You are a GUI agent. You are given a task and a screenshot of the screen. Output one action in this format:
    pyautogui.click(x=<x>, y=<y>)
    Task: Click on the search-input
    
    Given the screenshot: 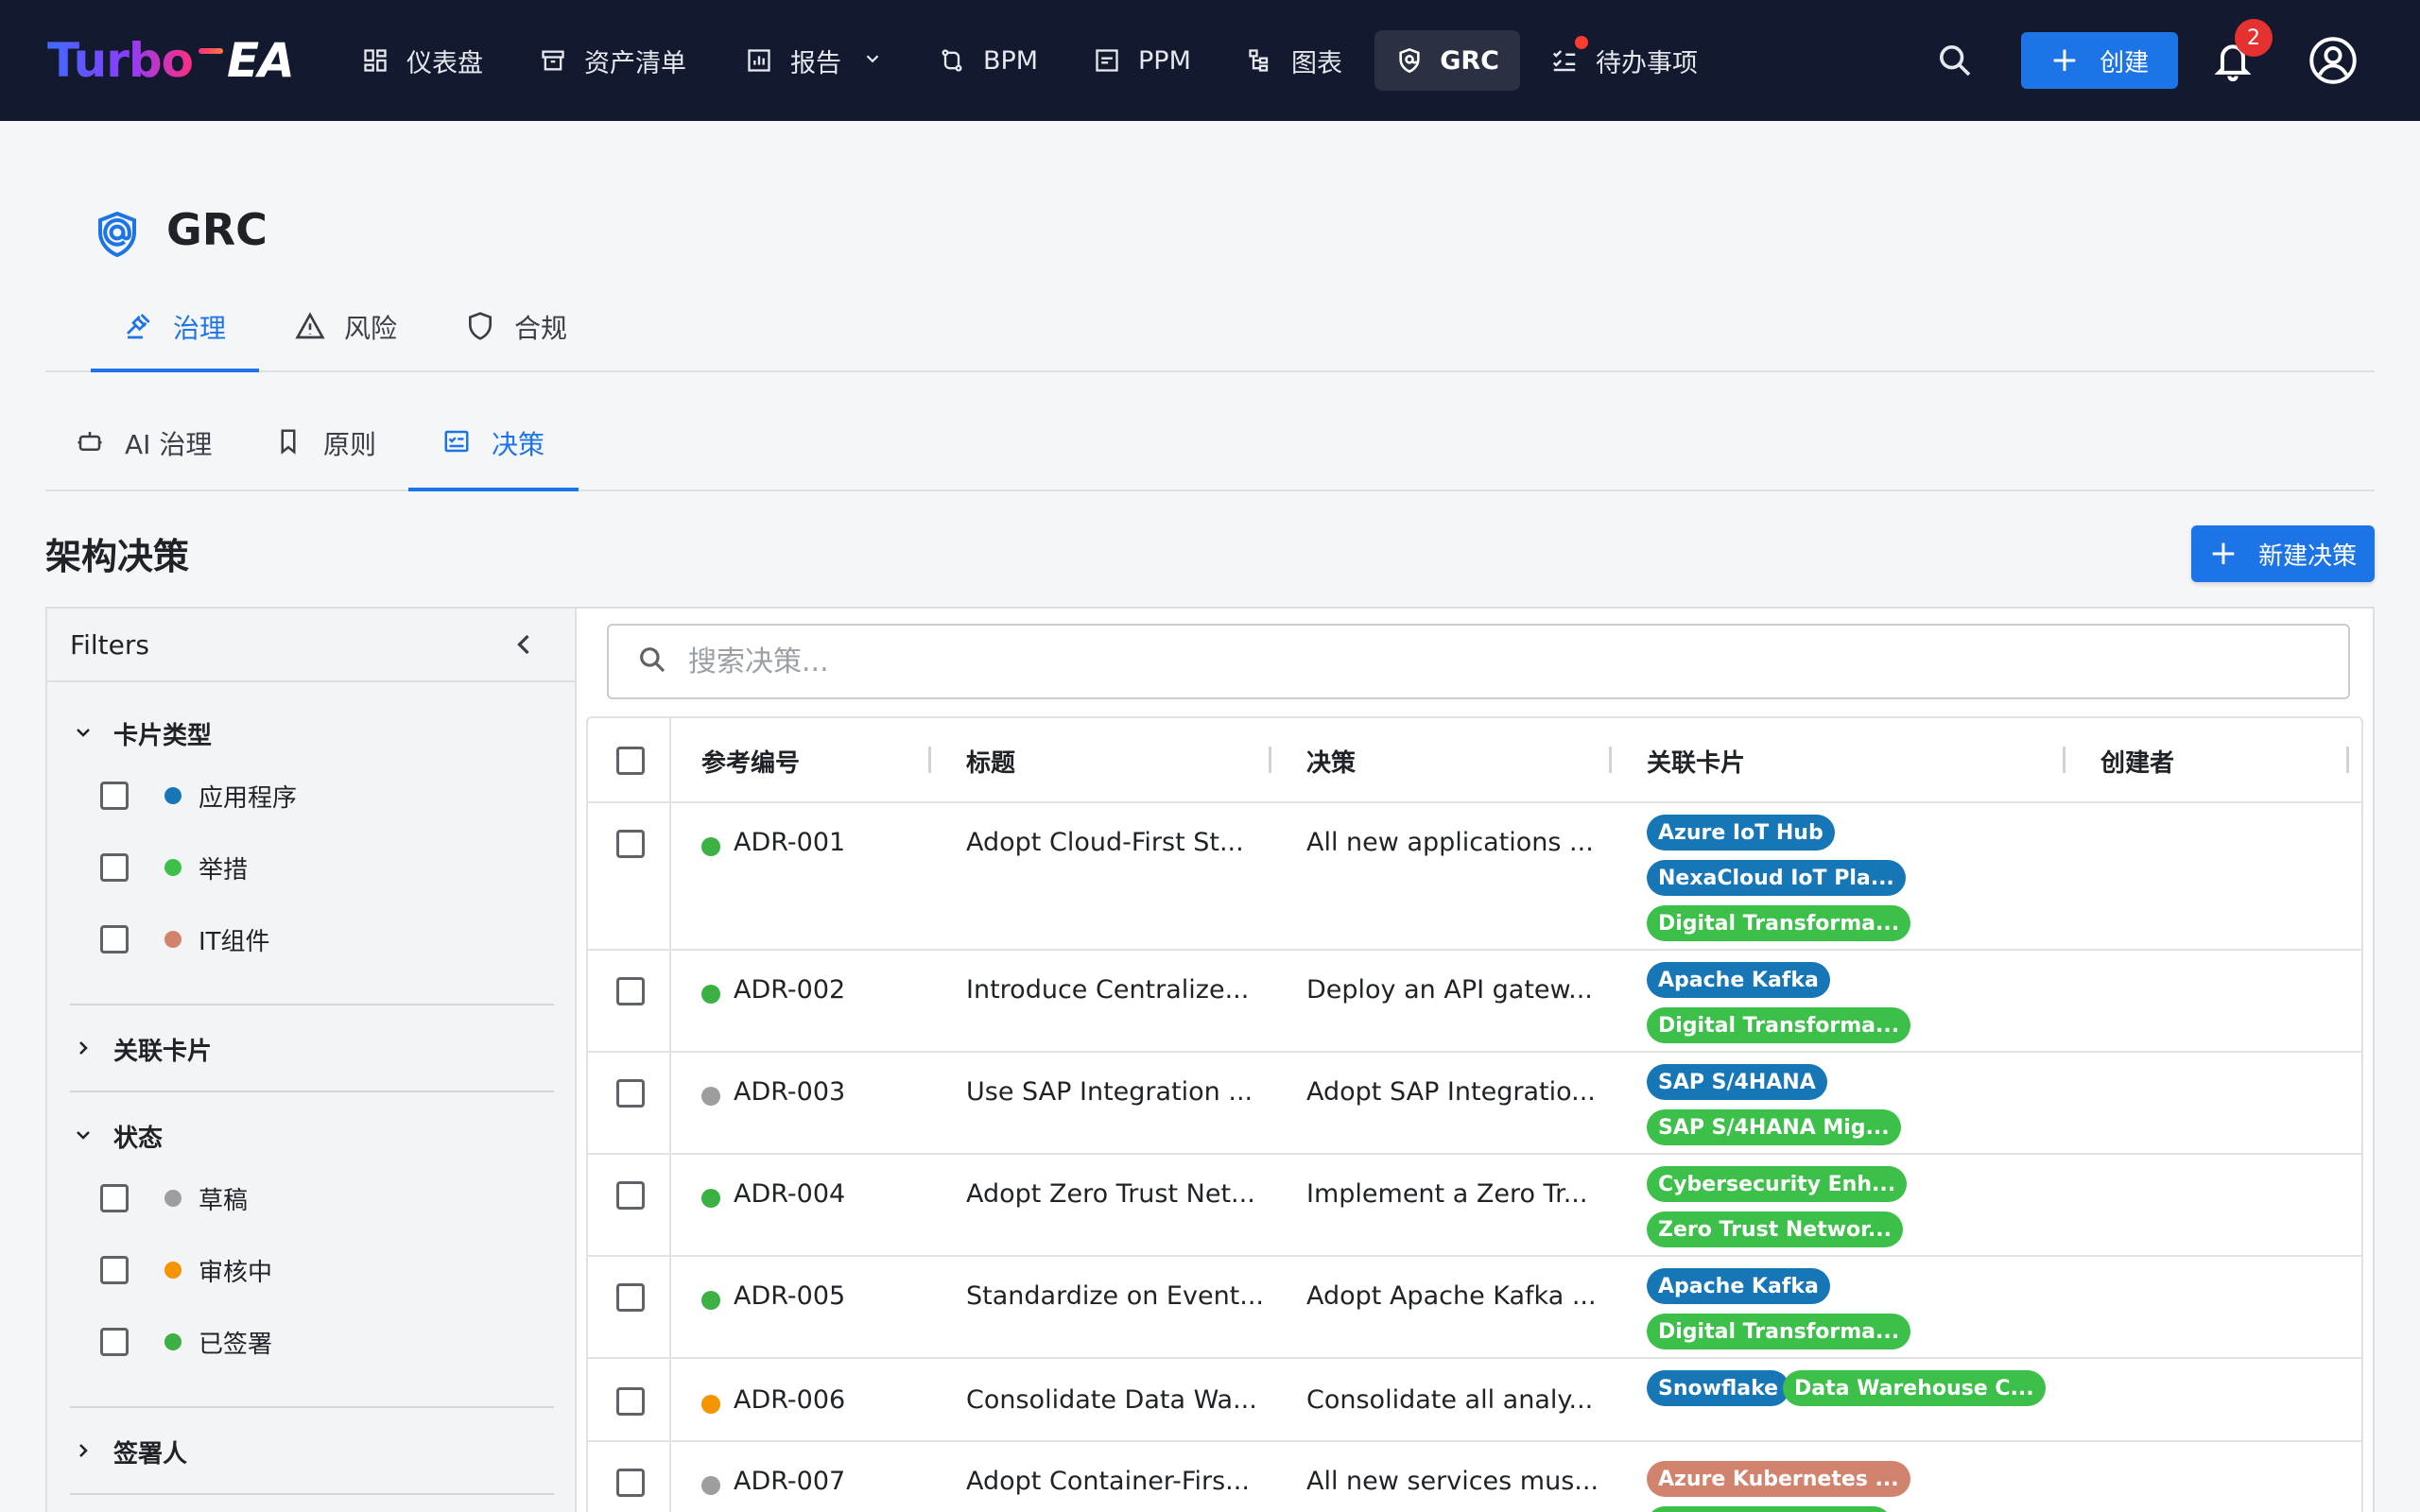 What is the action you would take?
    pyautogui.click(x=1491, y=661)
    